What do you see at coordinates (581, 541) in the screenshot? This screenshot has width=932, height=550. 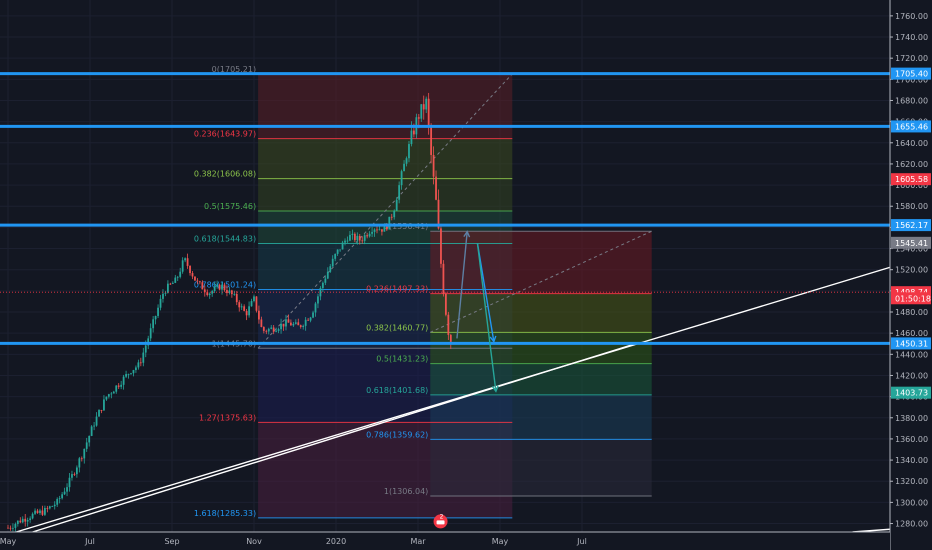 I see `time-tick-label: Jul` at bounding box center [581, 541].